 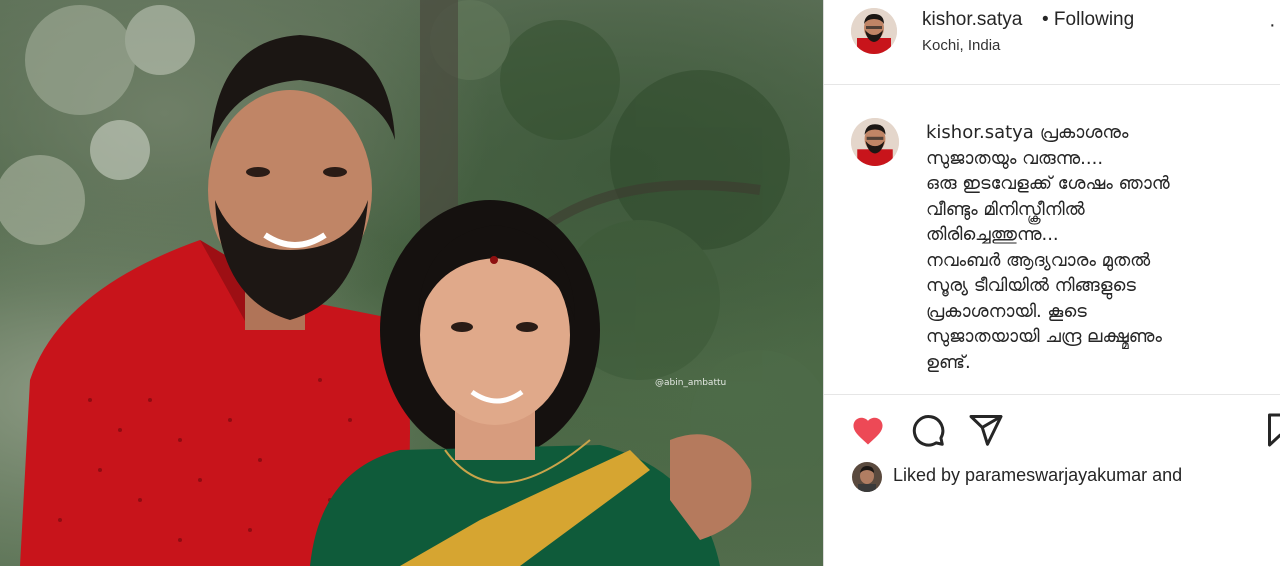 What do you see at coordinates (1031, 285) in the screenshot?
I see `caption-line: സൂര്യ ടീവിയിൽ നിങ്ങളുടെ` at bounding box center [1031, 285].